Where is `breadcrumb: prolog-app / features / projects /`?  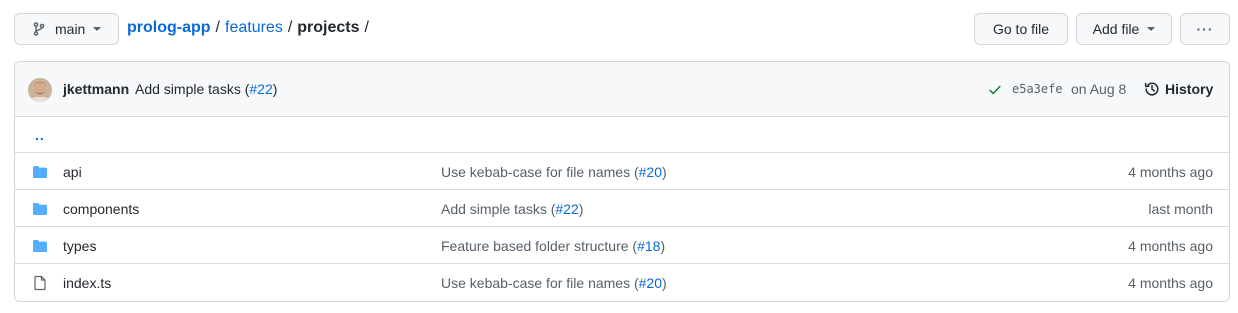
breadcrumb: prolog-app / features / projects / is located at coordinates (250, 28).